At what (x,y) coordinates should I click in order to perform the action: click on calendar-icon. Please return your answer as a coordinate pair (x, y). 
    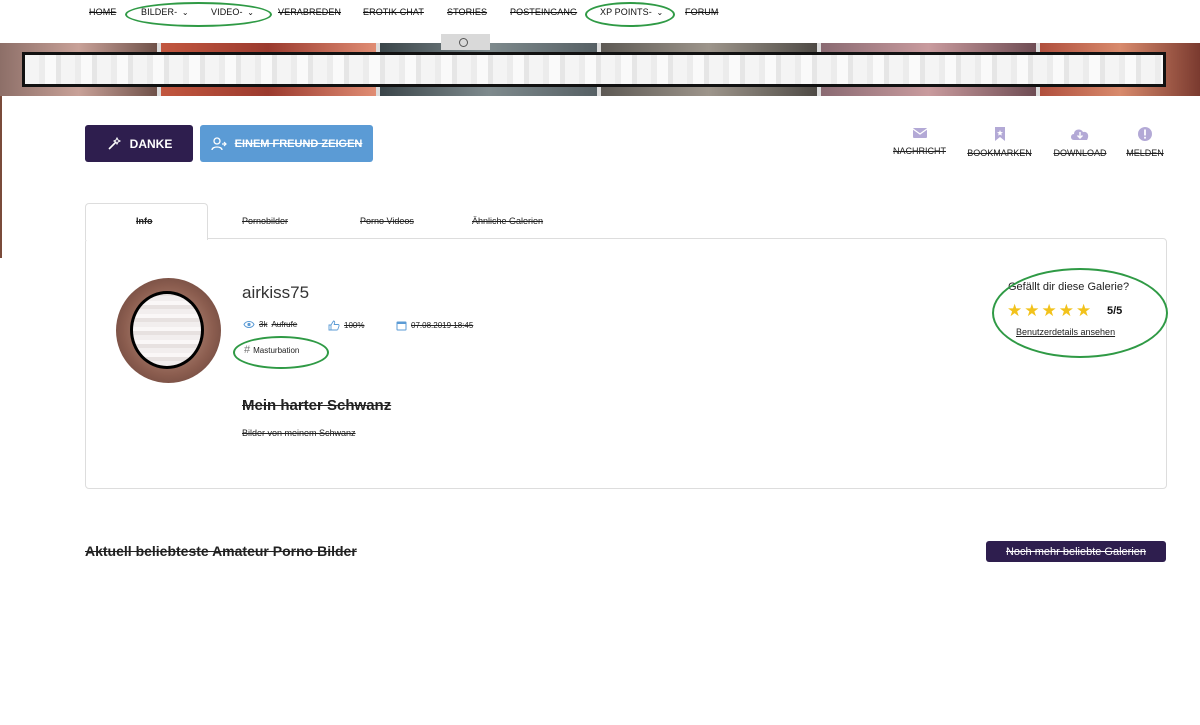
    Looking at the image, I should click on (401, 326).